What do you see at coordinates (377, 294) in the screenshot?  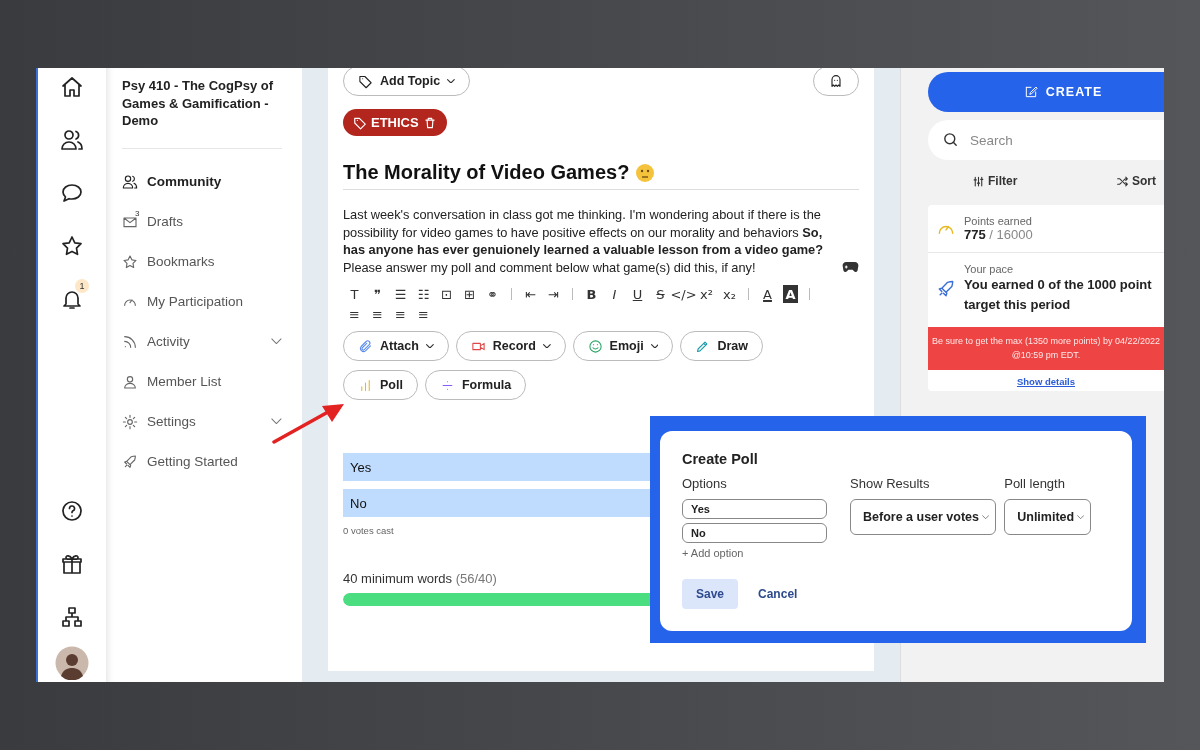 I see `format-tool: ❞` at bounding box center [377, 294].